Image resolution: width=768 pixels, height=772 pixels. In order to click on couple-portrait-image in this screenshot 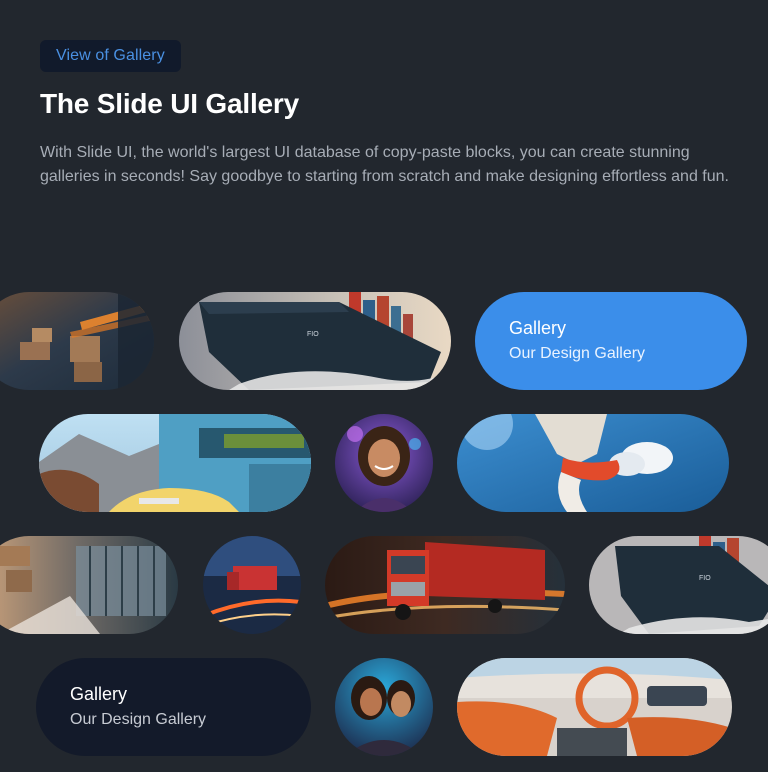, I will do `click(384, 707)`.